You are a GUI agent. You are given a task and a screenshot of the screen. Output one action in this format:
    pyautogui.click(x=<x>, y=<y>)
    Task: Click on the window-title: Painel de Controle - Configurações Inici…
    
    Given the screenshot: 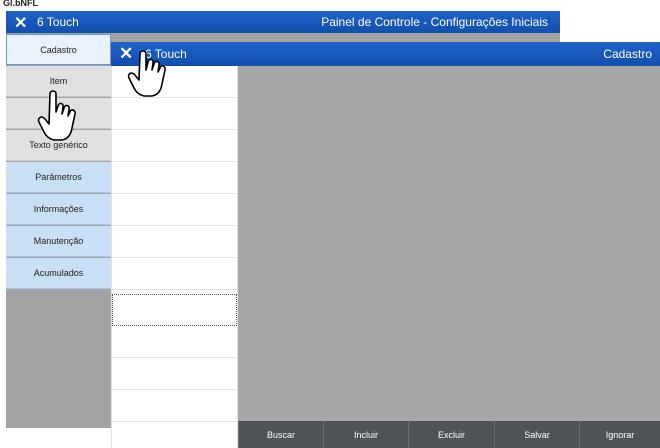 What is the action you would take?
    pyautogui.click(x=434, y=22)
    